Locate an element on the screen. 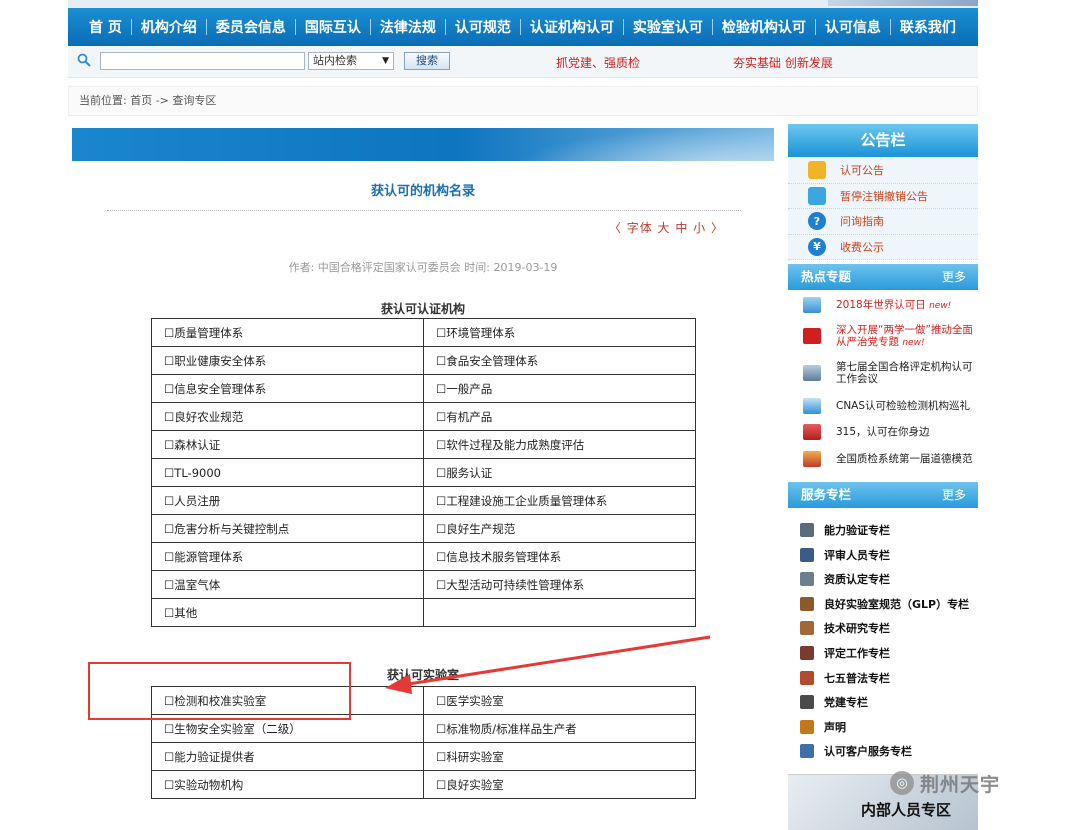 Image resolution: width=1080 pixels, height=830 pixels. table-row: ☐温室气体 ☐大型活动可持续性管理体系 is located at coordinates (423, 584).